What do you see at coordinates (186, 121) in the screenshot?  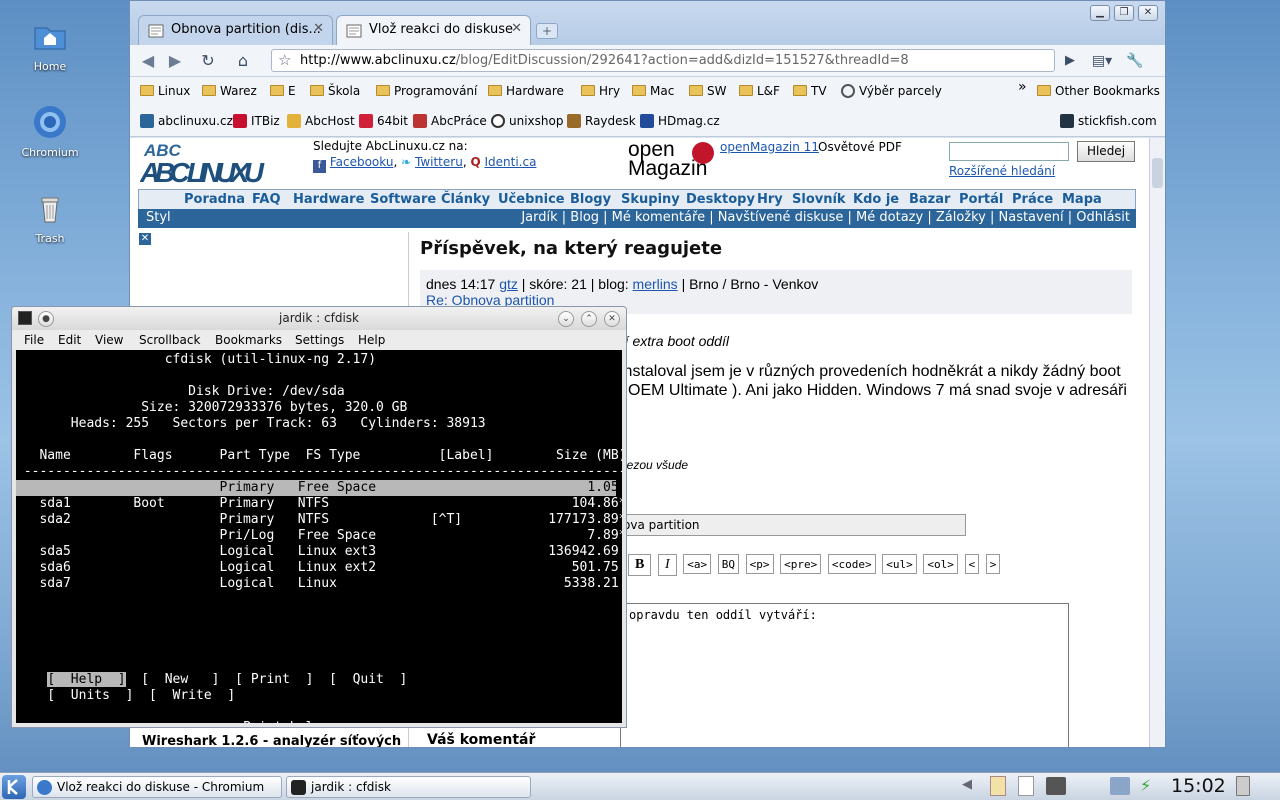 I see `bookmark-link: abclinuxu.cz` at bounding box center [186, 121].